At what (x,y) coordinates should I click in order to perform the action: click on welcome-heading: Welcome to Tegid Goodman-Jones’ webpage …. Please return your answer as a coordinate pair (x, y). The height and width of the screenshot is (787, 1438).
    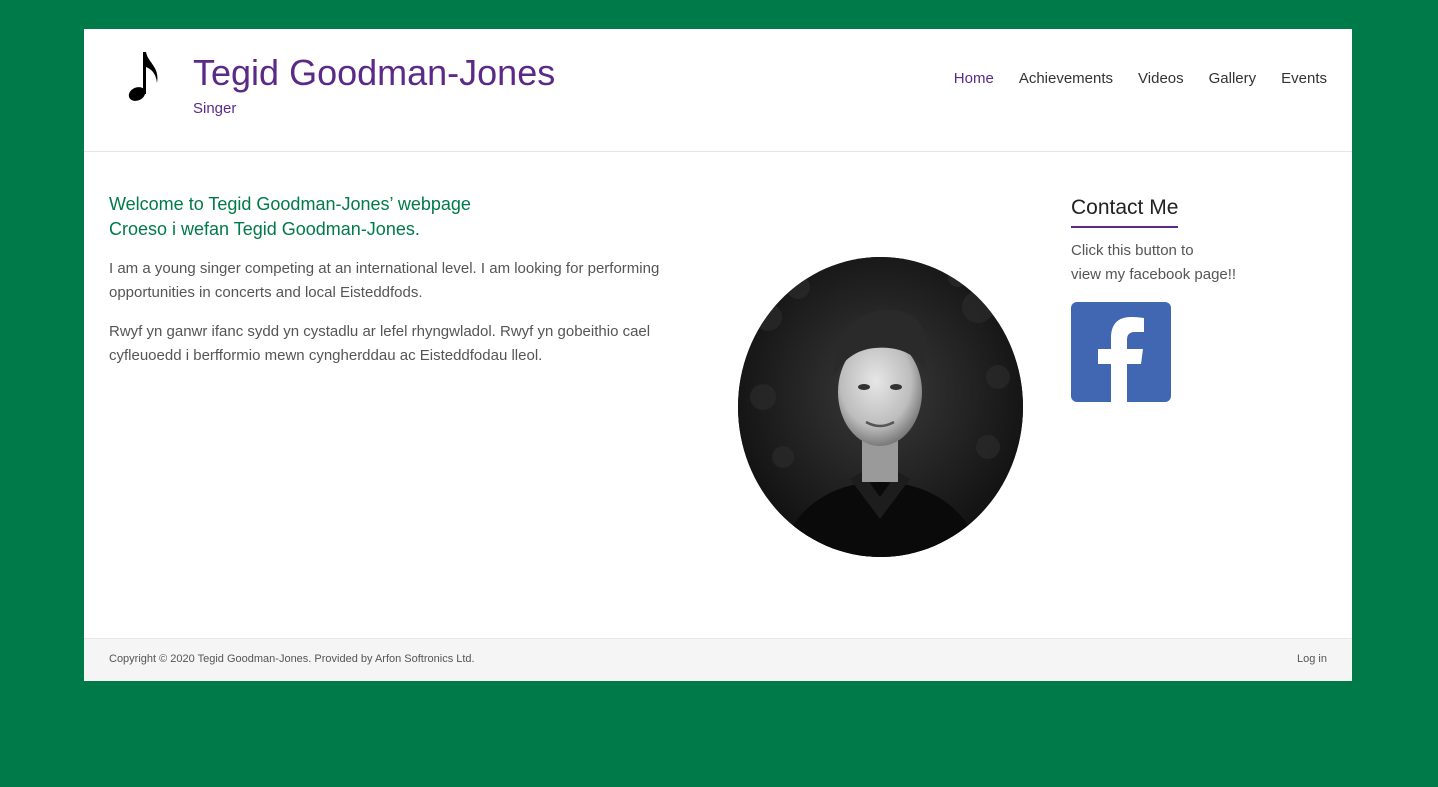
    Looking at the image, I should click on (290, 217).